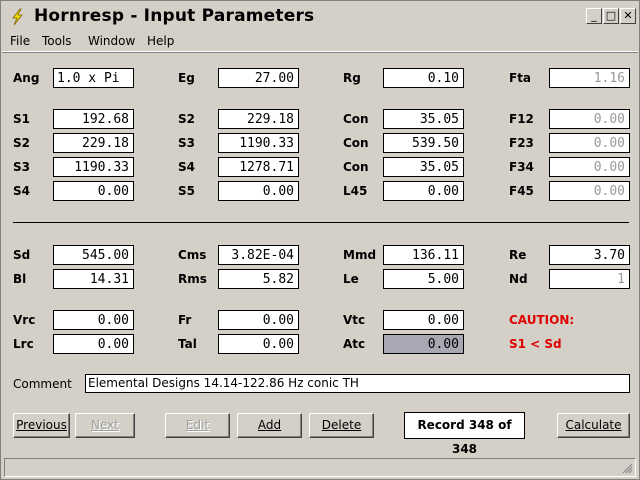 This screenshot has height=480, width=640. I want to click on lightning-bolt-icon, so click(17, 17).